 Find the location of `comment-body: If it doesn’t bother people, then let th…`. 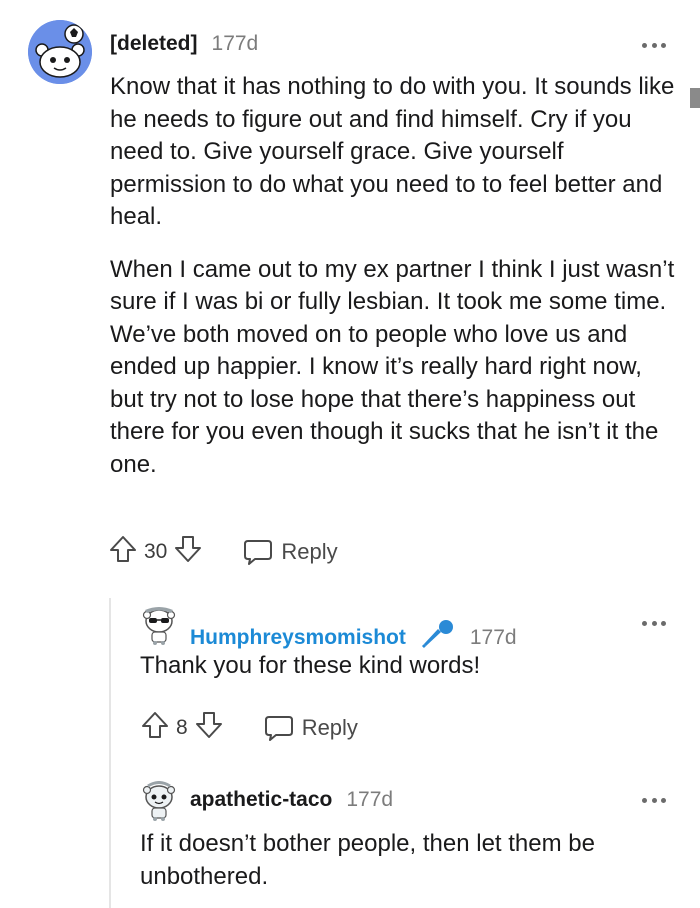

comment-body: If it doesn’t bother people, then let th… is located at coordinates (410, 860).